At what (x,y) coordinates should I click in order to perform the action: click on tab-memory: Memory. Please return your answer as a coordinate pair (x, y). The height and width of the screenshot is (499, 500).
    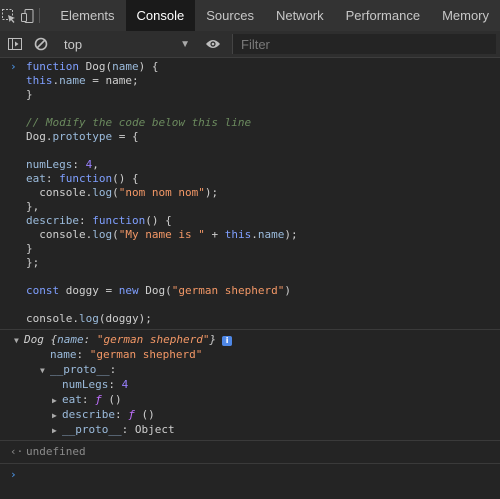
    Looking at the image, I should click on (465, 15).